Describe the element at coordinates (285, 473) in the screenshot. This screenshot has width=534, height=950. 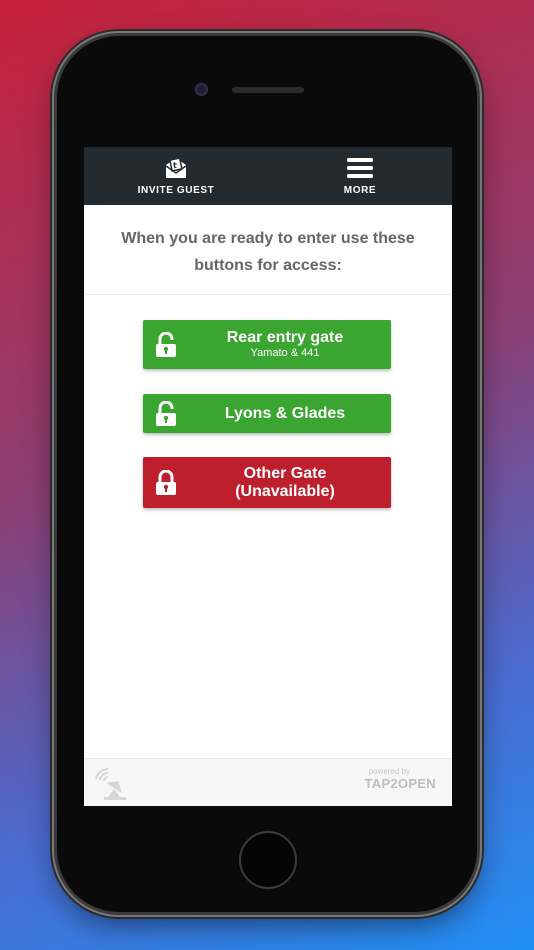
I see `gate-title: Other Gate` at that location.